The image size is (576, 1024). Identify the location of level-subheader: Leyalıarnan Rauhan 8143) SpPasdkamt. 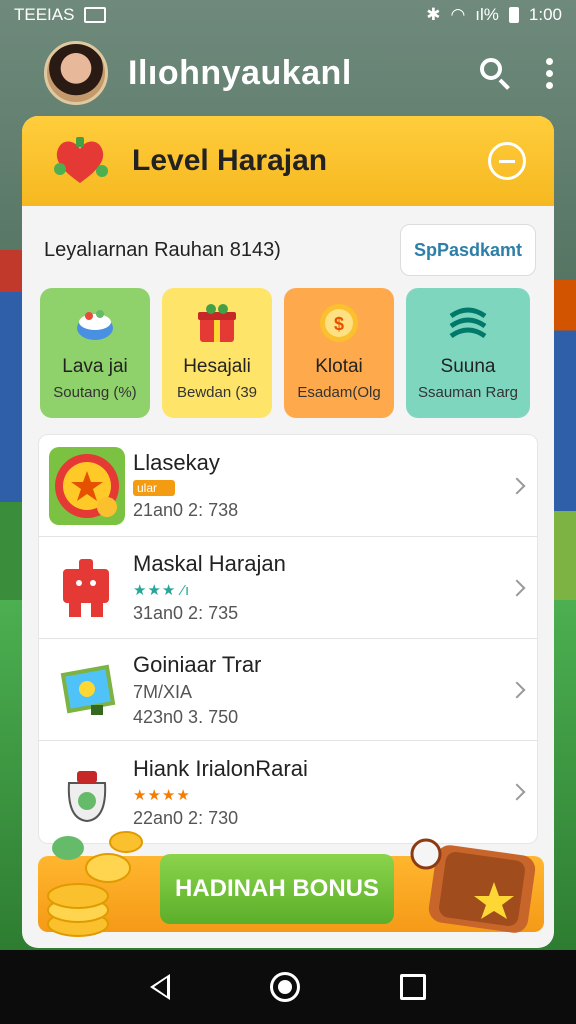
(288, 242).